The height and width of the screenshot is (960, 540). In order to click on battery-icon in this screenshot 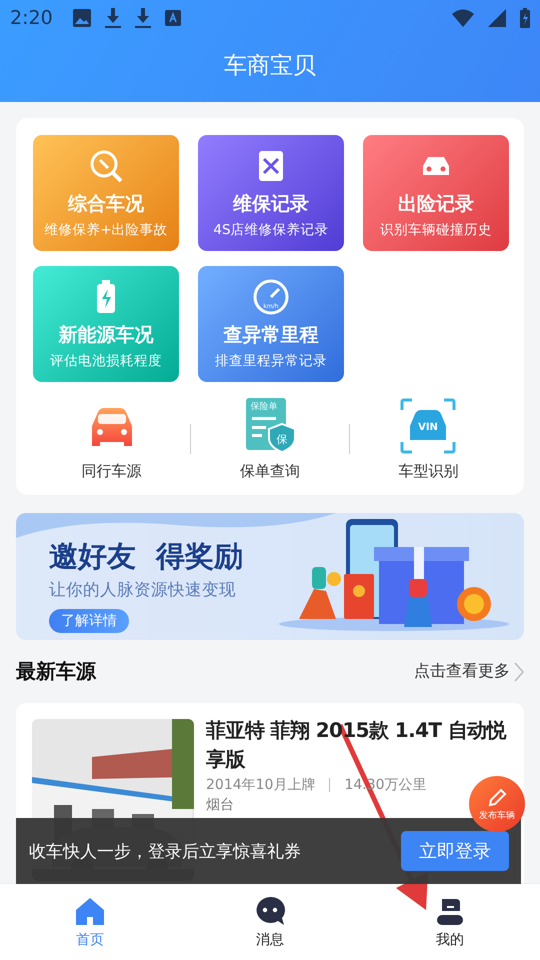, I will do `click(525, 18)`.